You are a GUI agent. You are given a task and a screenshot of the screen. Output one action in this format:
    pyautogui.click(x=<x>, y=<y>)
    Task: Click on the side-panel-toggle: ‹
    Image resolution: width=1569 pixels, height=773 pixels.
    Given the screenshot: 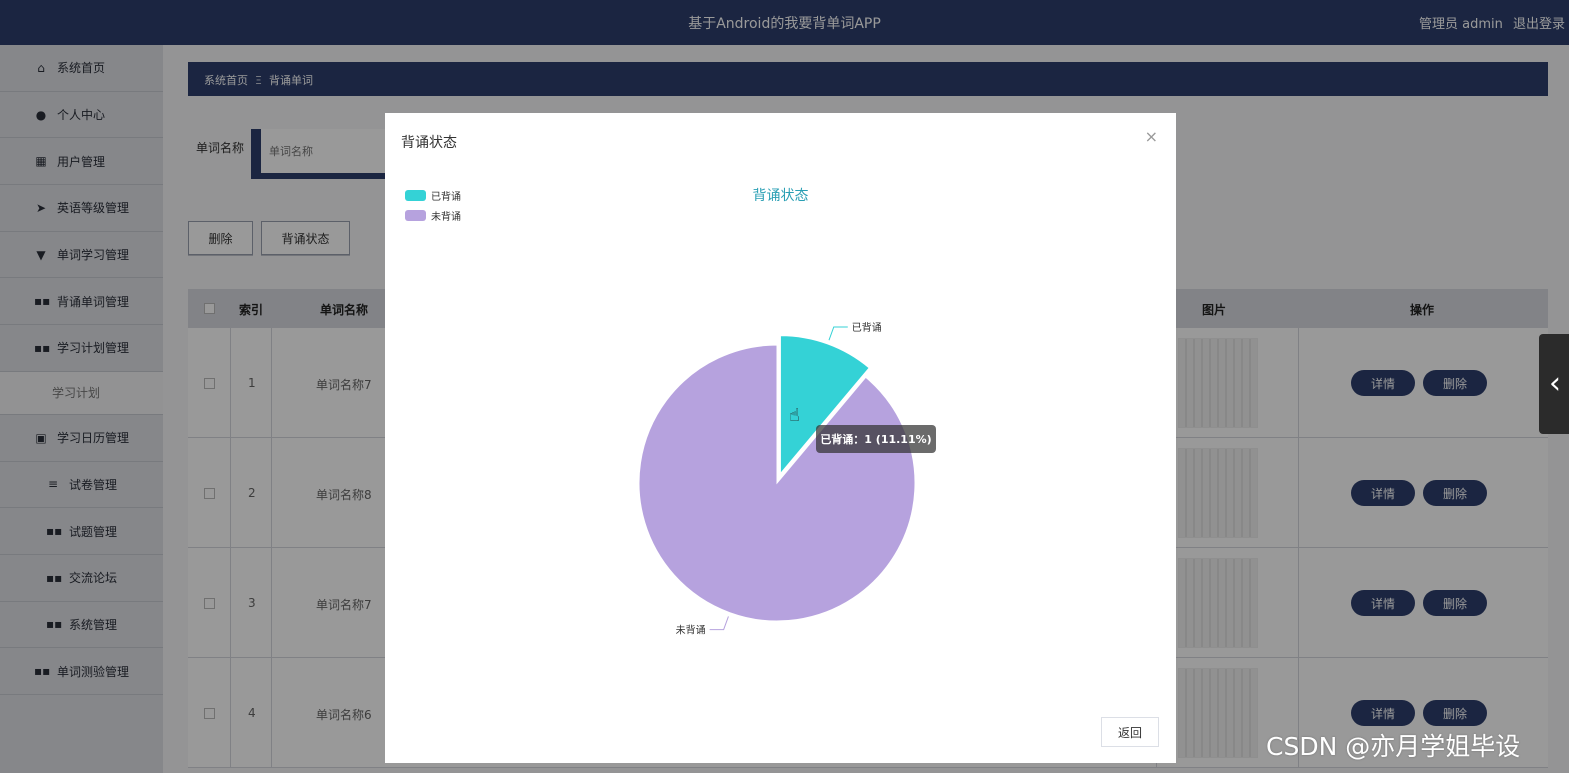 What is the action you would take?
    pyautogui.click(x=1554, y=384)
    